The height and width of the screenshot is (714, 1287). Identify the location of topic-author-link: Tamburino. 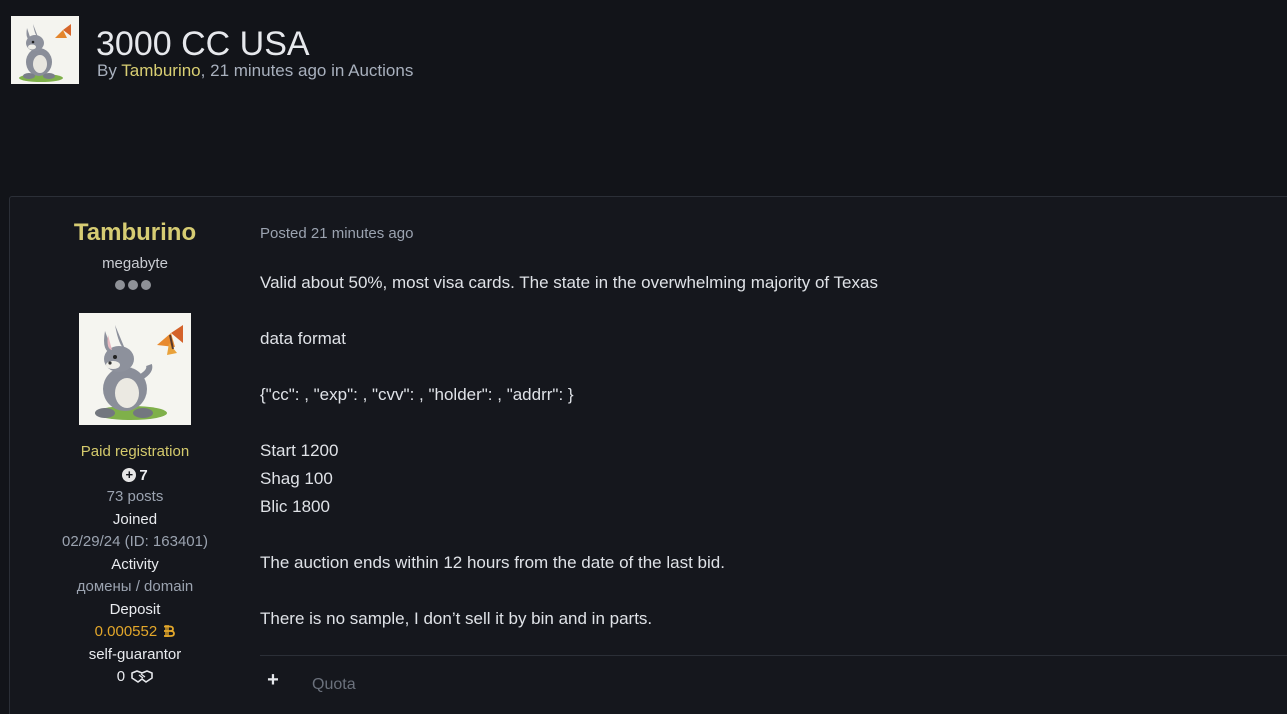
(160, 70).